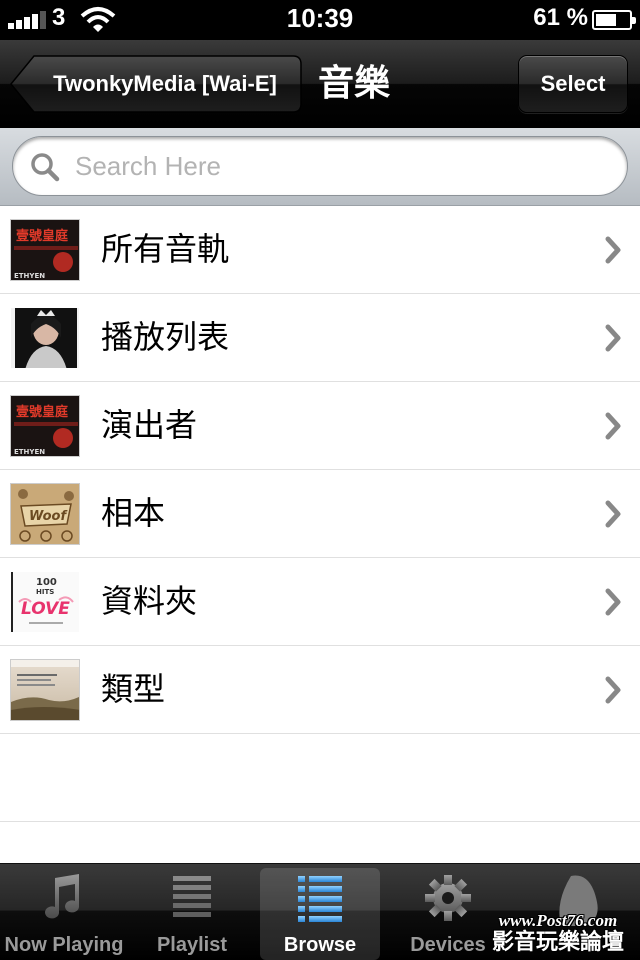 Image resolution: width=640 pixels, height=960 pixels. What do you see at coordinates (133, 689) in the screenshot?
I see `list-item-label: 類型` at bounding box center [133, 689].